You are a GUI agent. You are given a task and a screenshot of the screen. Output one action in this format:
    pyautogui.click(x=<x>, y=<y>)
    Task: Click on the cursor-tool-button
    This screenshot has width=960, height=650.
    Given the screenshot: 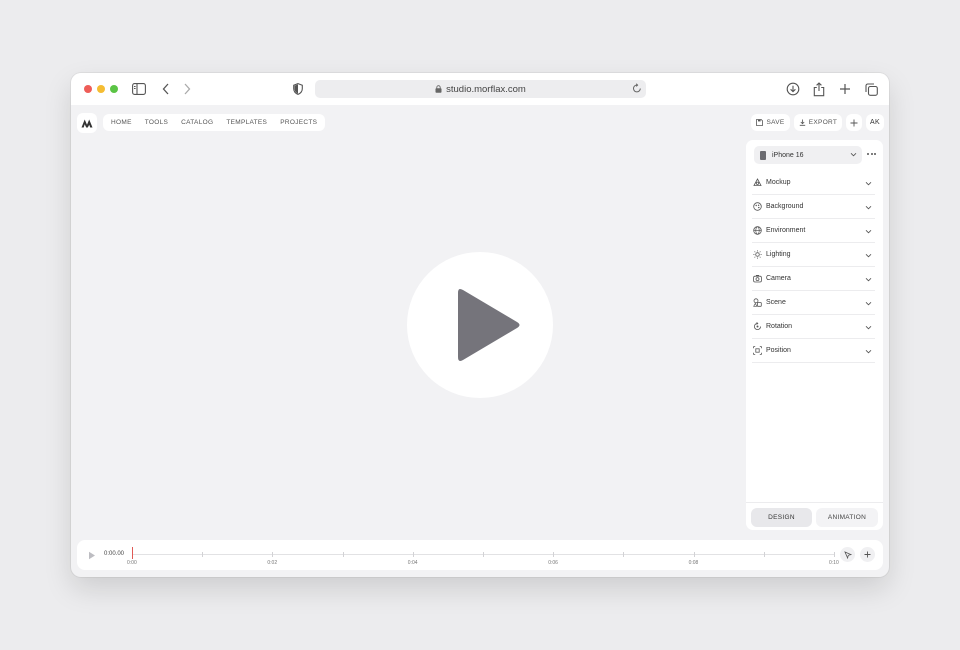 What is the action you would take?
    pyautogui.click(x=847, y=554)
    